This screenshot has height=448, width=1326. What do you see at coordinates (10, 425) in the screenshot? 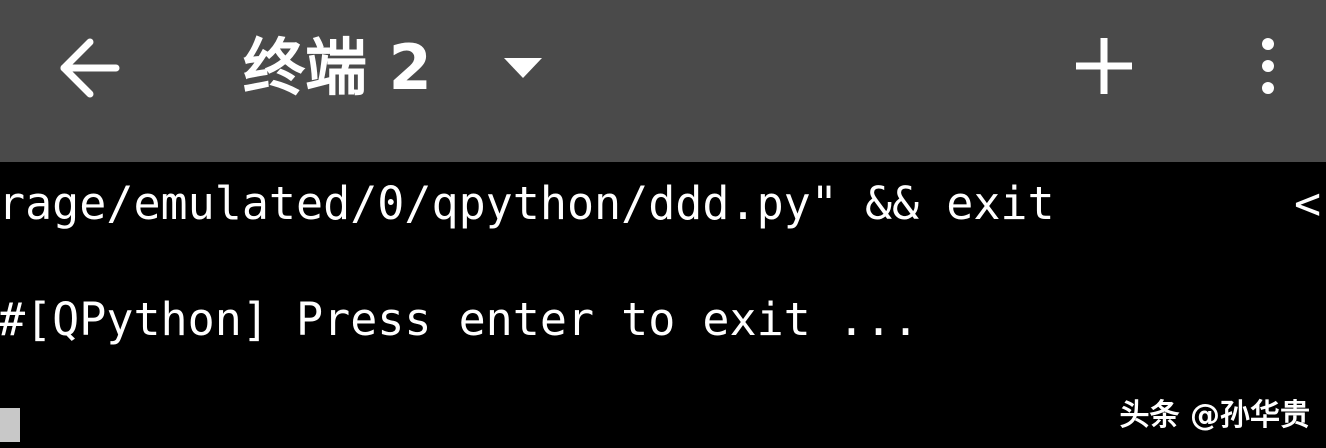
I see `terminal-cursor` at bounding box center [10, 425].